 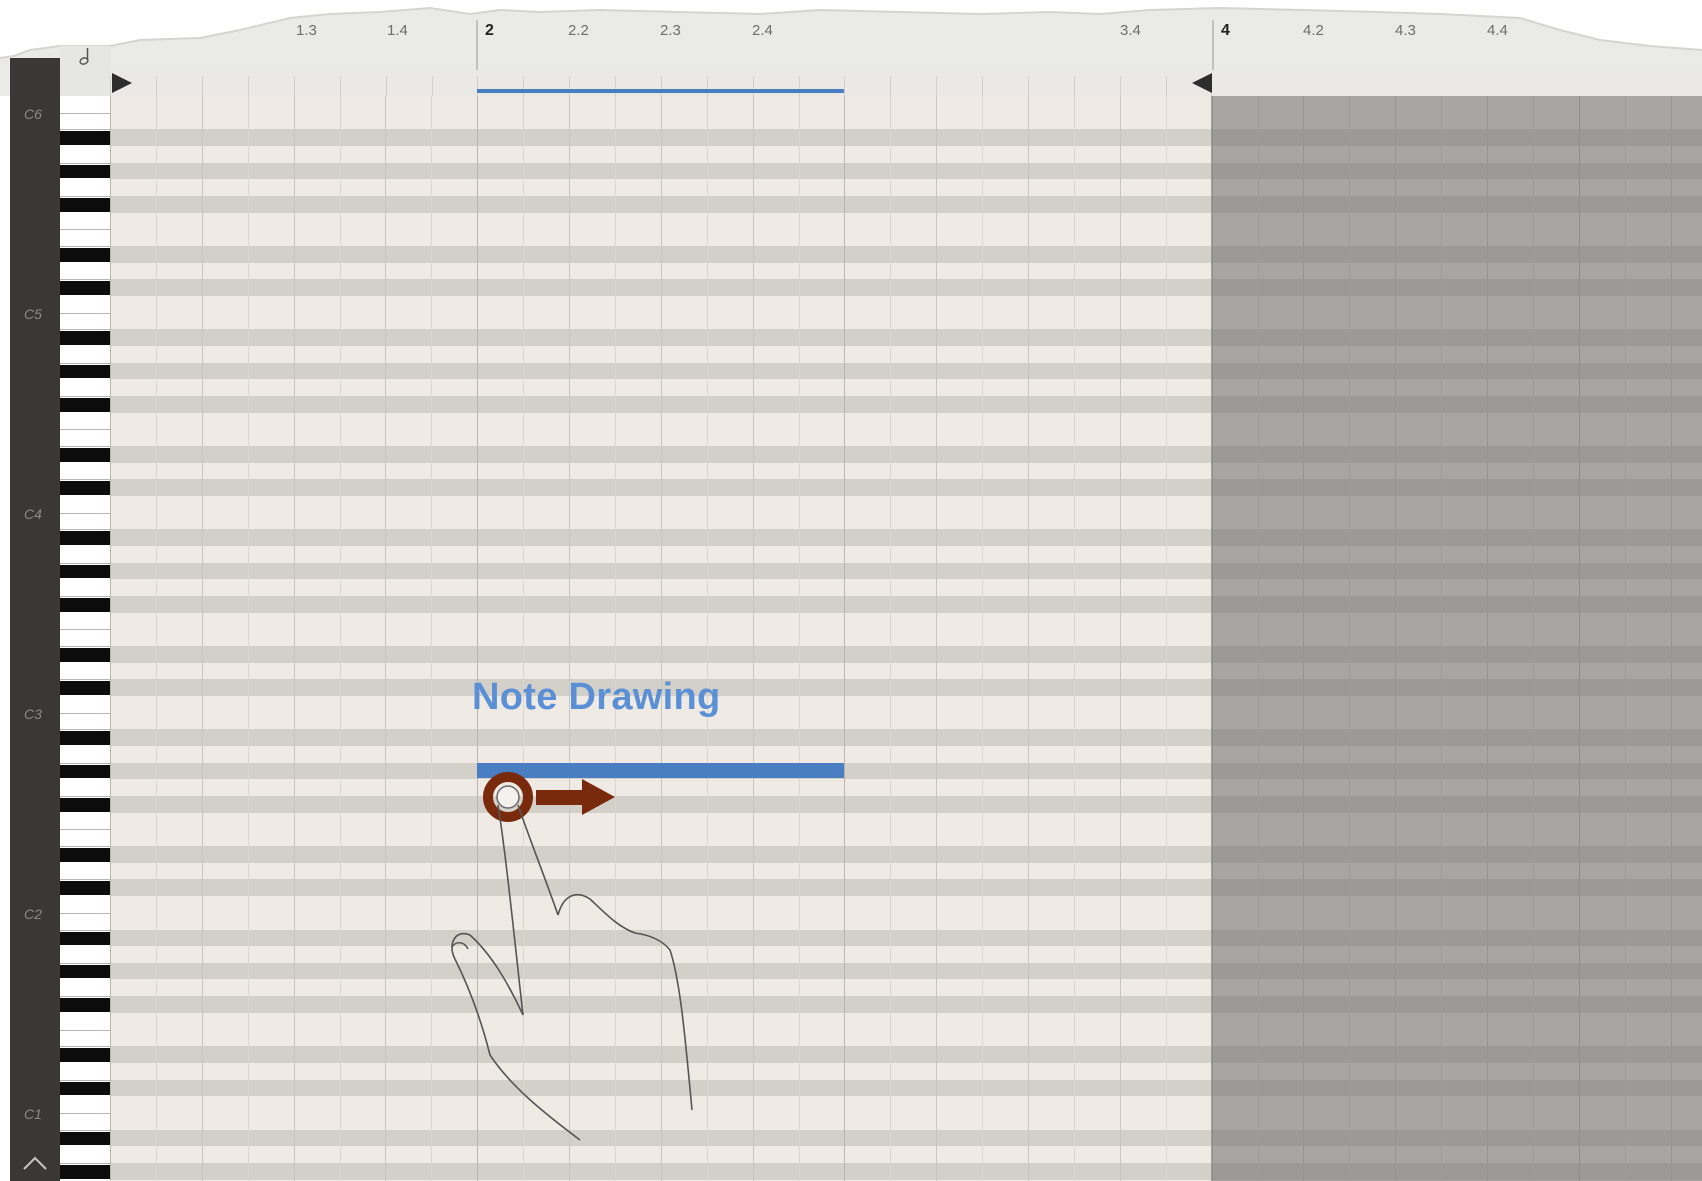 What do you see at coordinates (660, 91) in the screenshot?
I see `loop-range-indicator` at bounding box center [660, 91].